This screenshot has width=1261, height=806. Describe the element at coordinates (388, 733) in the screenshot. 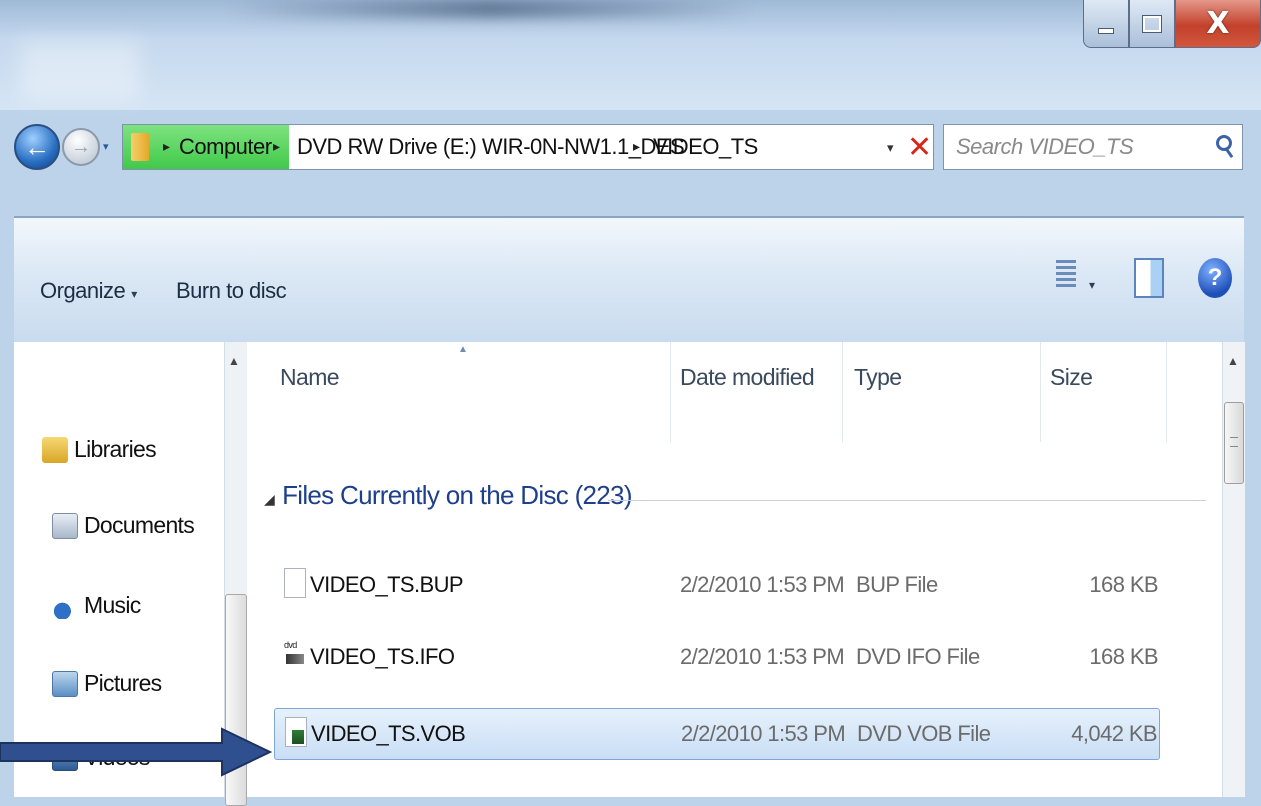

I see `file-name: VIDEO_TS.VOB` at that location.